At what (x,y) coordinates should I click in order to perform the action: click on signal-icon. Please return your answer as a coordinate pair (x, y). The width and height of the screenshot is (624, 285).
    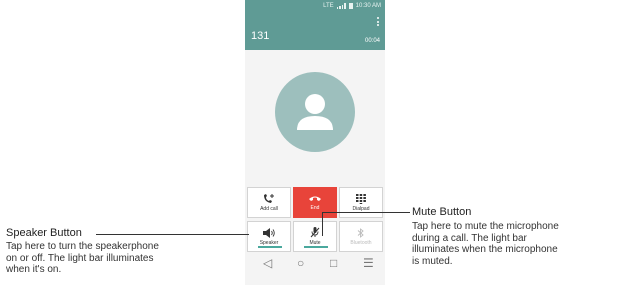
    Looking at the image, I should click on (341, 6).